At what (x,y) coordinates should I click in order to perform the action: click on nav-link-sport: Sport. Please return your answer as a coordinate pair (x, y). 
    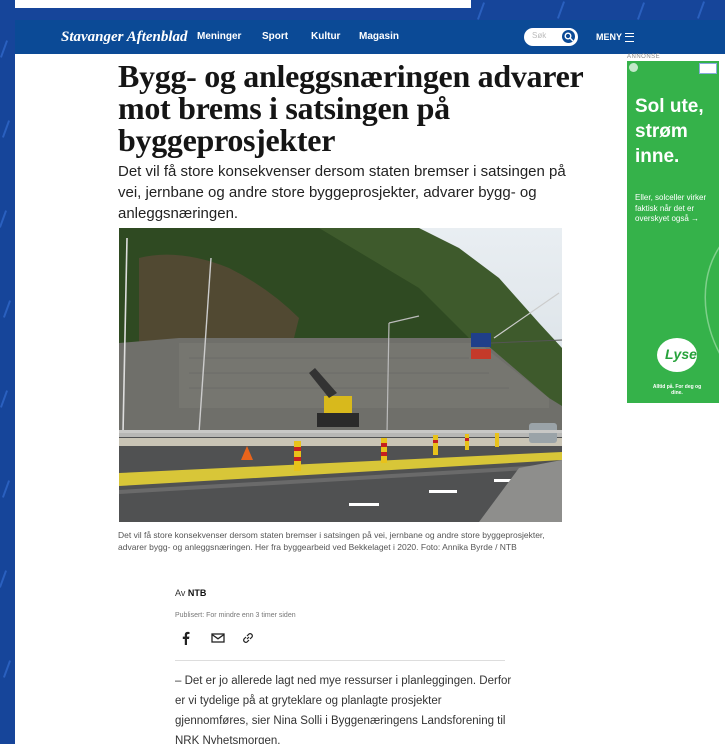
    Looking at the image, I should click on (275, 36).